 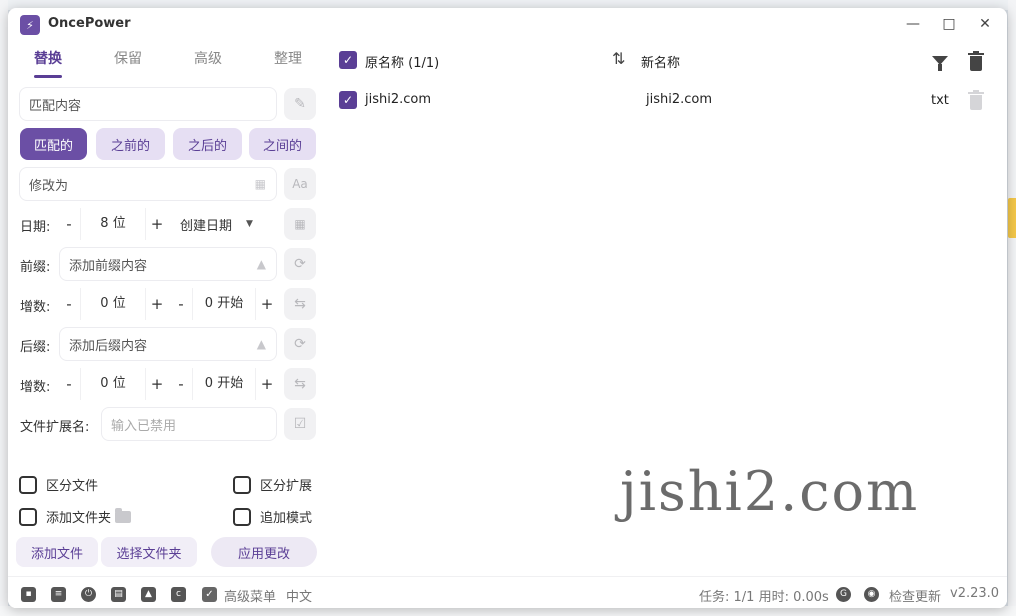 I want to click on app-title: OncePower, so click(x=89, y=23).